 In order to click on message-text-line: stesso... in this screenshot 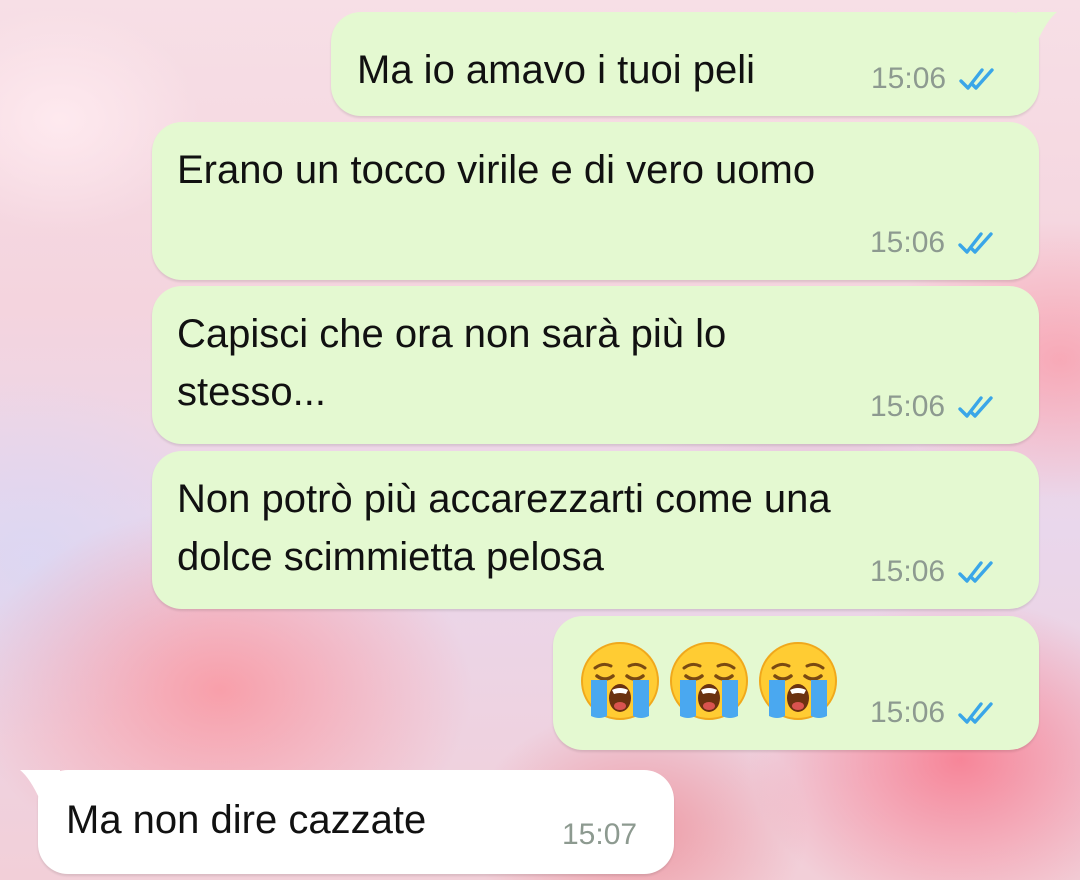, I will do `click(251, 392)`.